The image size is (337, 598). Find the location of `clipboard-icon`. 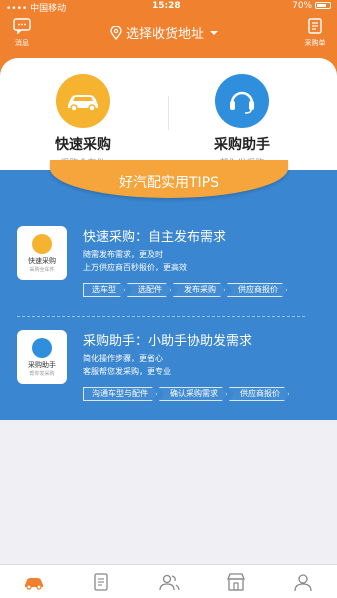

clipboard-icon is located at coordinates (101, 581).